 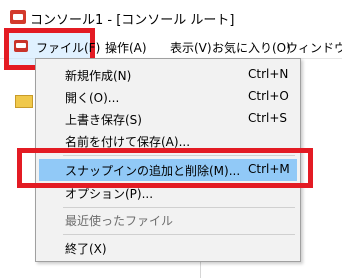 I want to click on snapin-highlight-box, so click(x=165, y=168).